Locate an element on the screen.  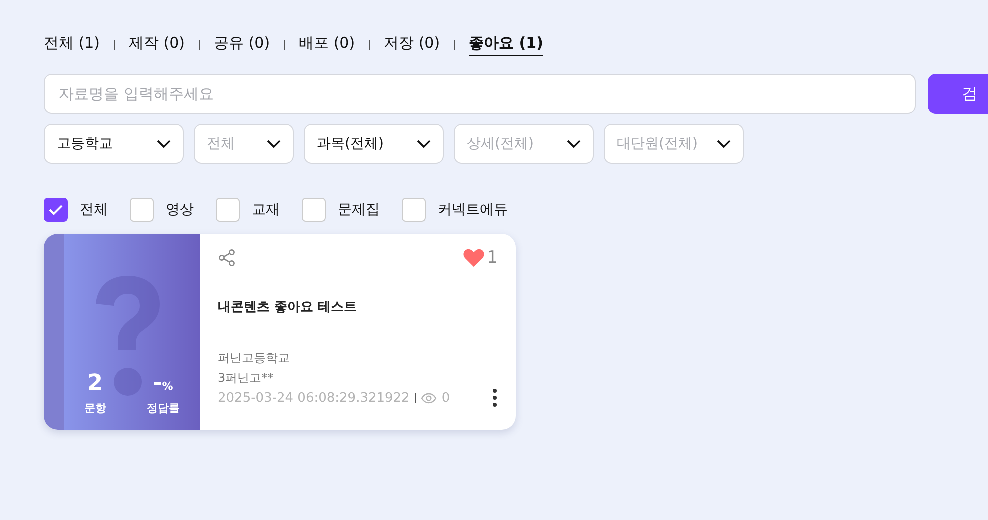
check-icon is located at coordinates (56, 210).